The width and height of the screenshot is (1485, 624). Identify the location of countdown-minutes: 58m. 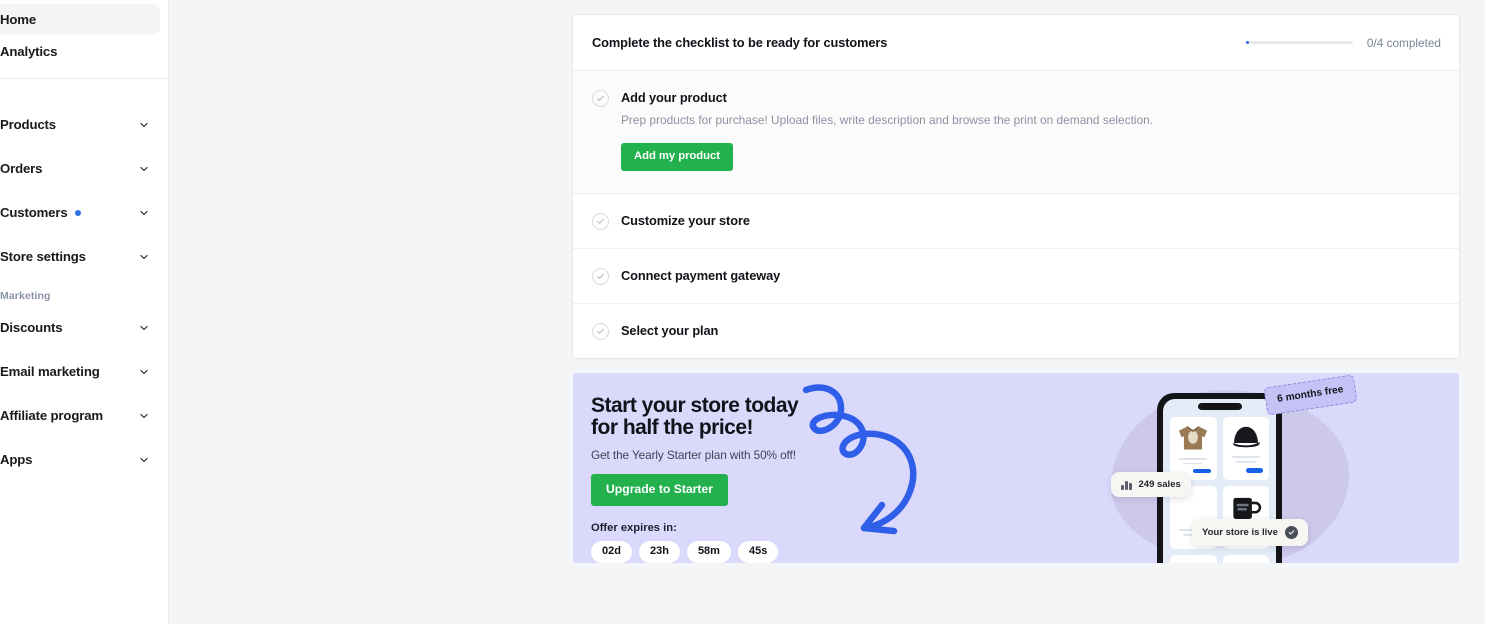
(708, 552).